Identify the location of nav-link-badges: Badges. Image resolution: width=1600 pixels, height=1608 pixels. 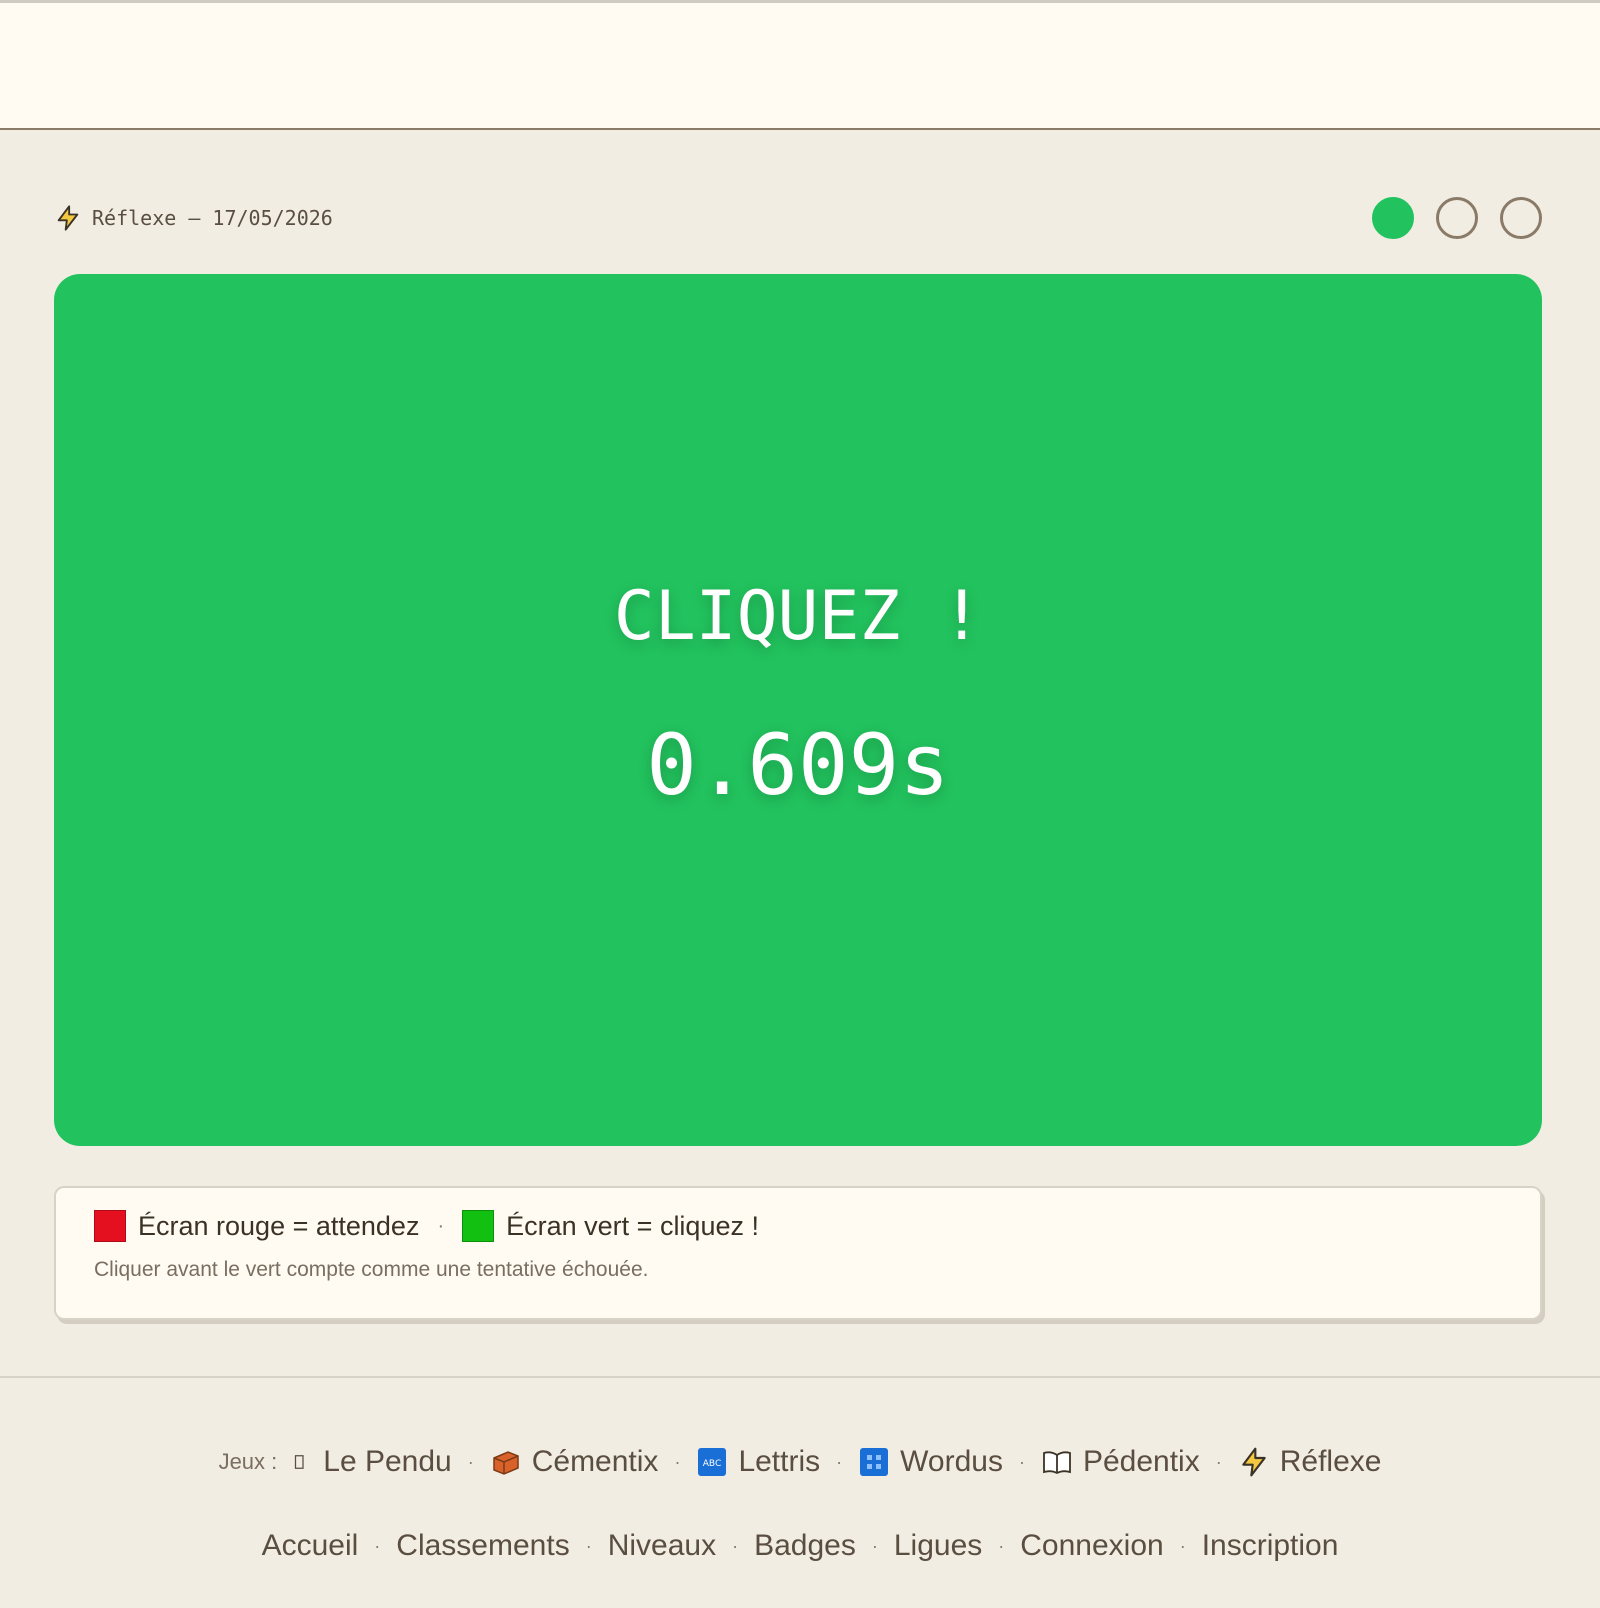
(805, 1546).